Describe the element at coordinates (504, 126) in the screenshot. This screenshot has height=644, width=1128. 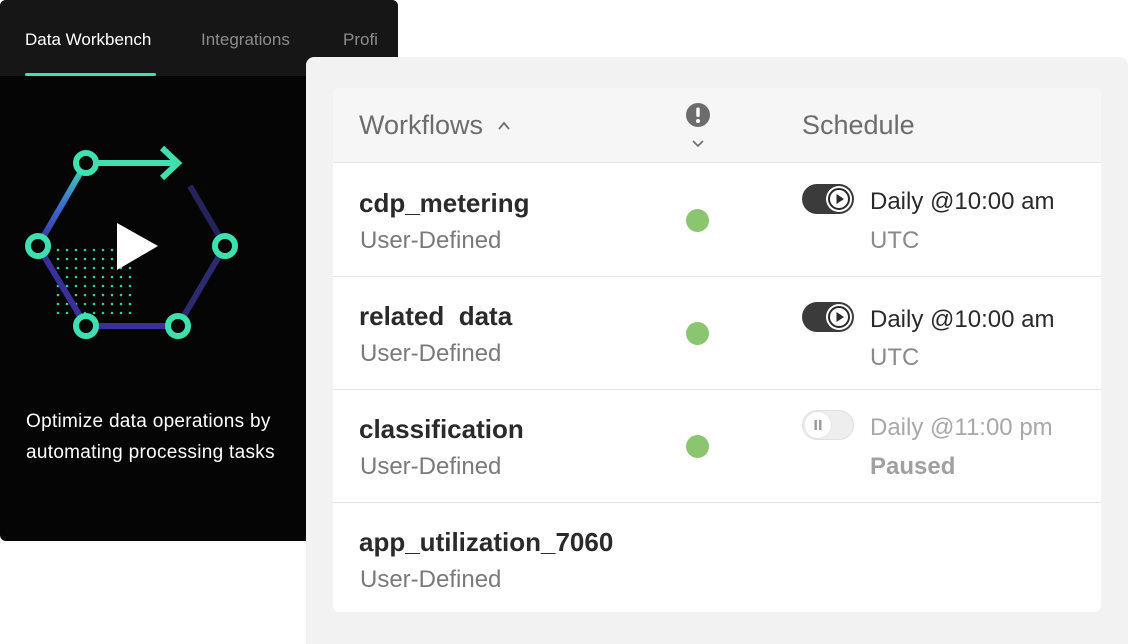
I see `chevron-up-icon` at that location.